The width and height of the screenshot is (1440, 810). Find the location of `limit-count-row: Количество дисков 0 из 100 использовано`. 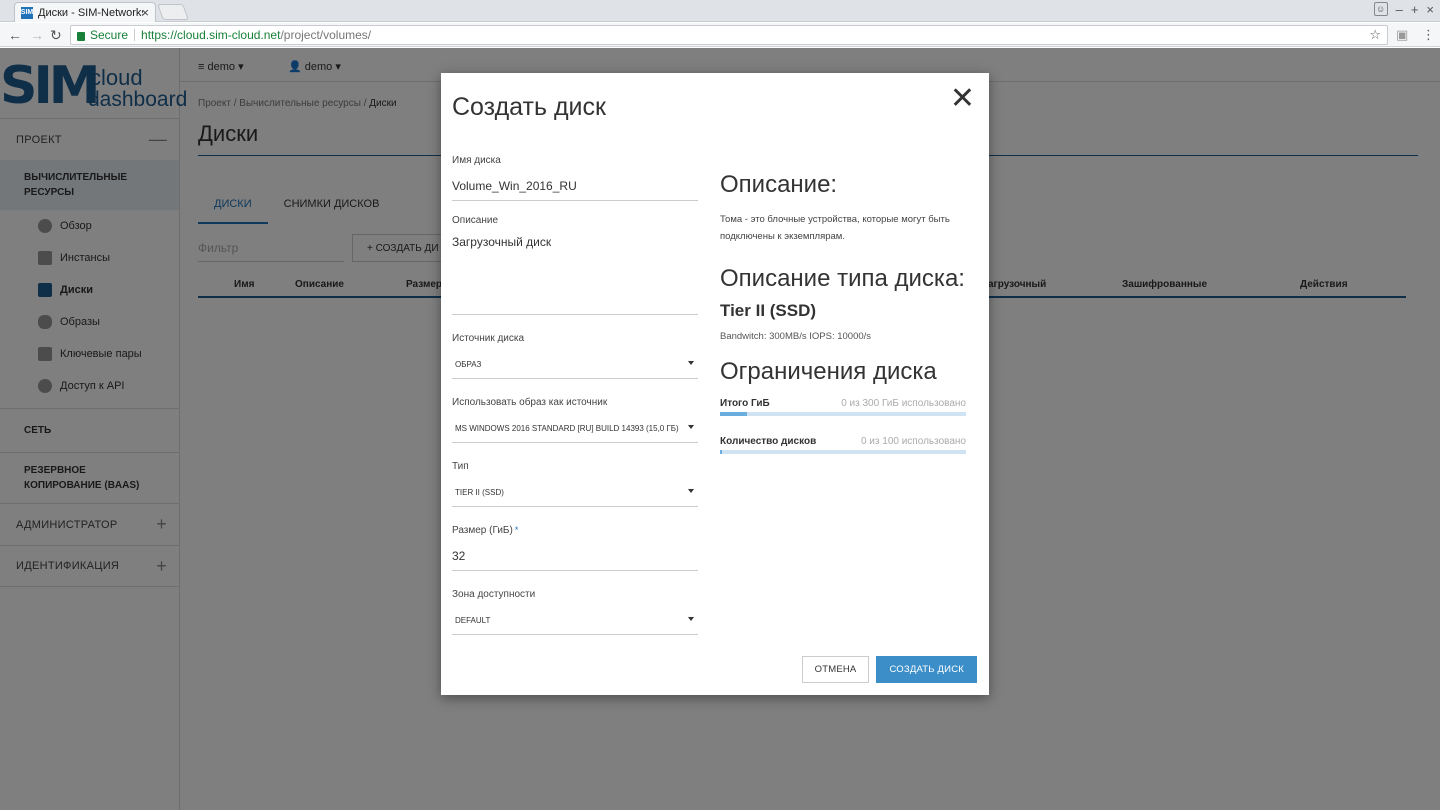

limit-count-row: Количество дисков 0 из 100 использовано is located at coordinates (843, 441).